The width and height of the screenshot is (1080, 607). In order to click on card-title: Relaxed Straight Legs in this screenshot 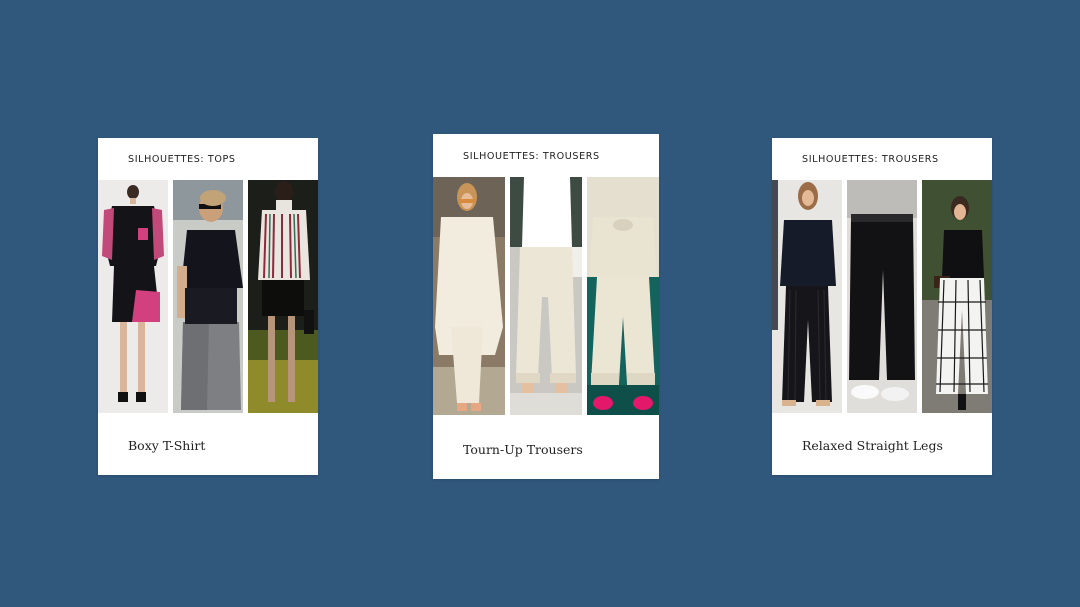, I will do `click(872, 445)`.